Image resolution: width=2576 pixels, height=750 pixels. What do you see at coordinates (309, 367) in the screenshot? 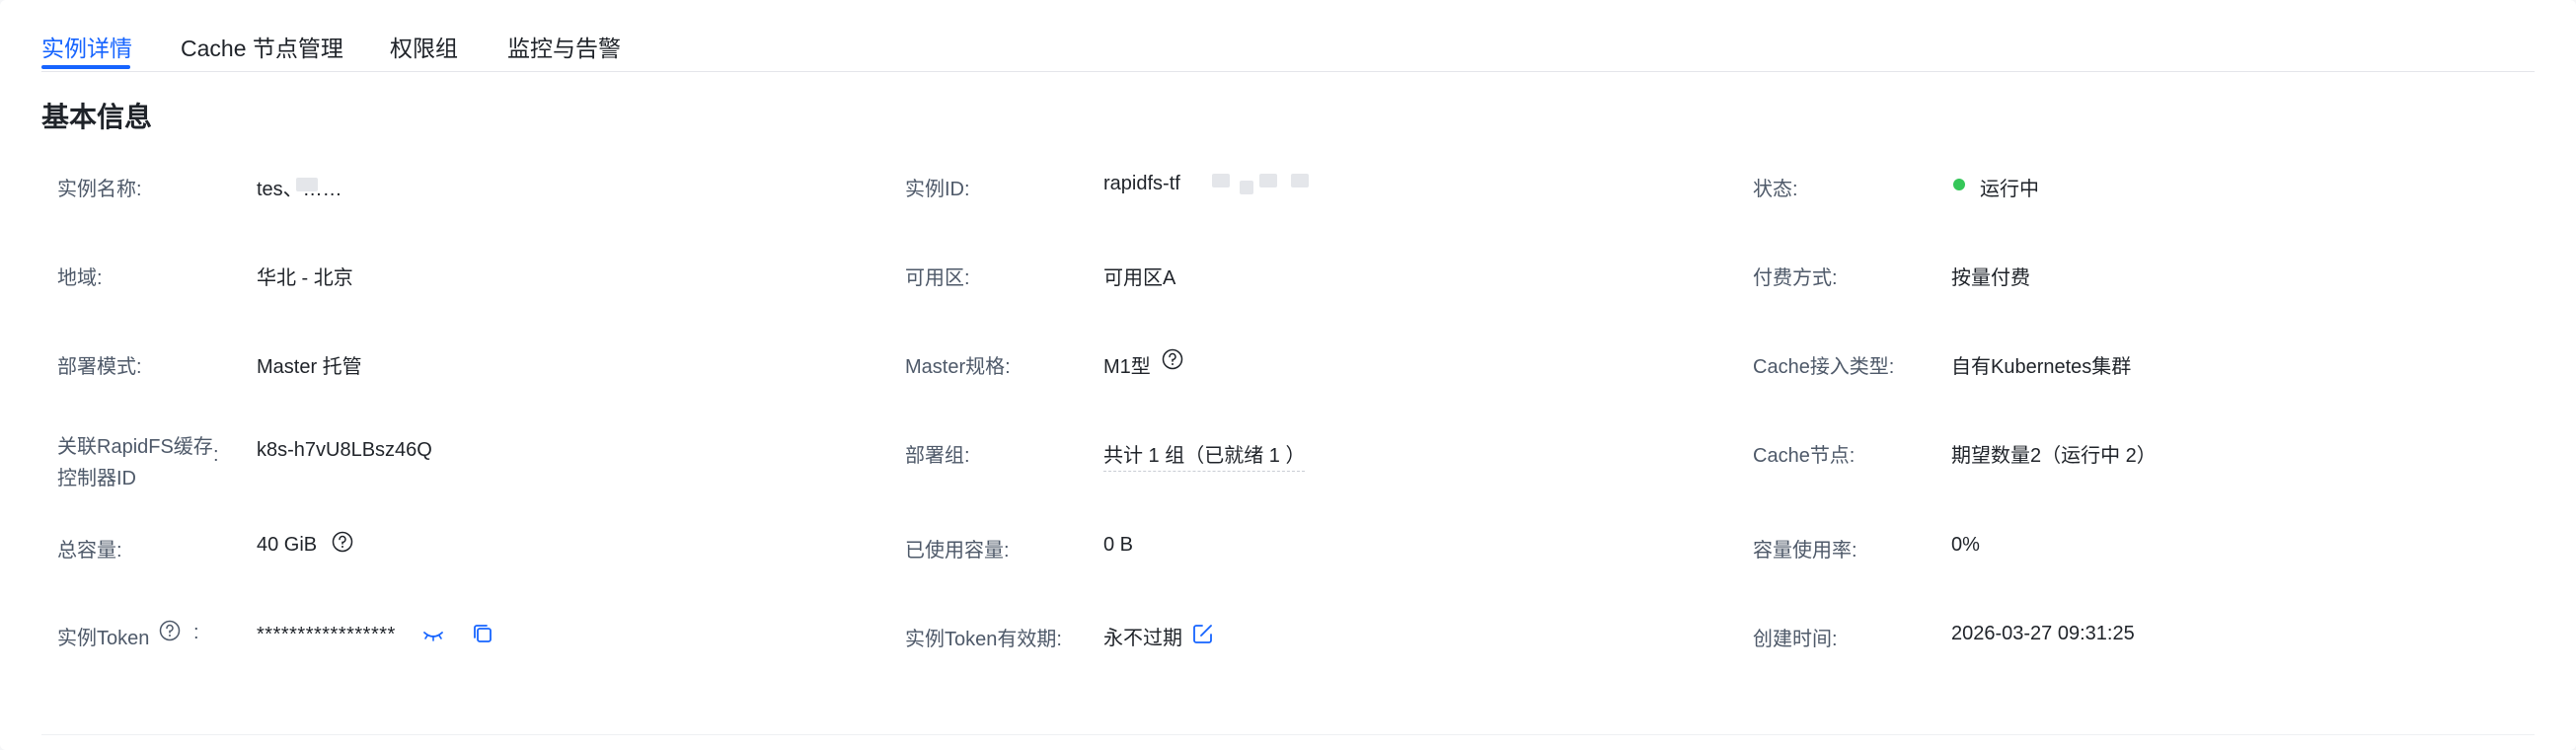
I see `deploy-mode-value: Master 托管` at bounding box center [309, 367].